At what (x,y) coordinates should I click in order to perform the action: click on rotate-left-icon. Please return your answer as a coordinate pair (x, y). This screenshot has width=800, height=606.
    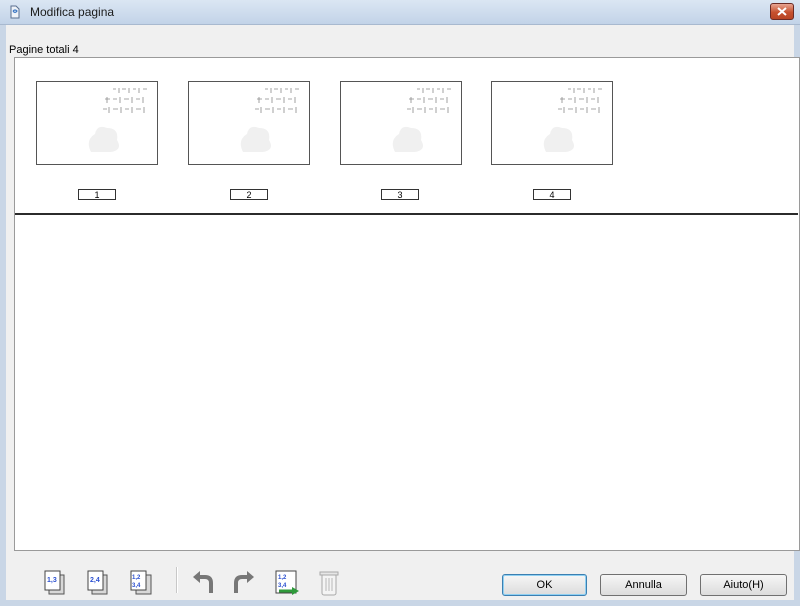
    Looking at the image, I should click on (203, 582).